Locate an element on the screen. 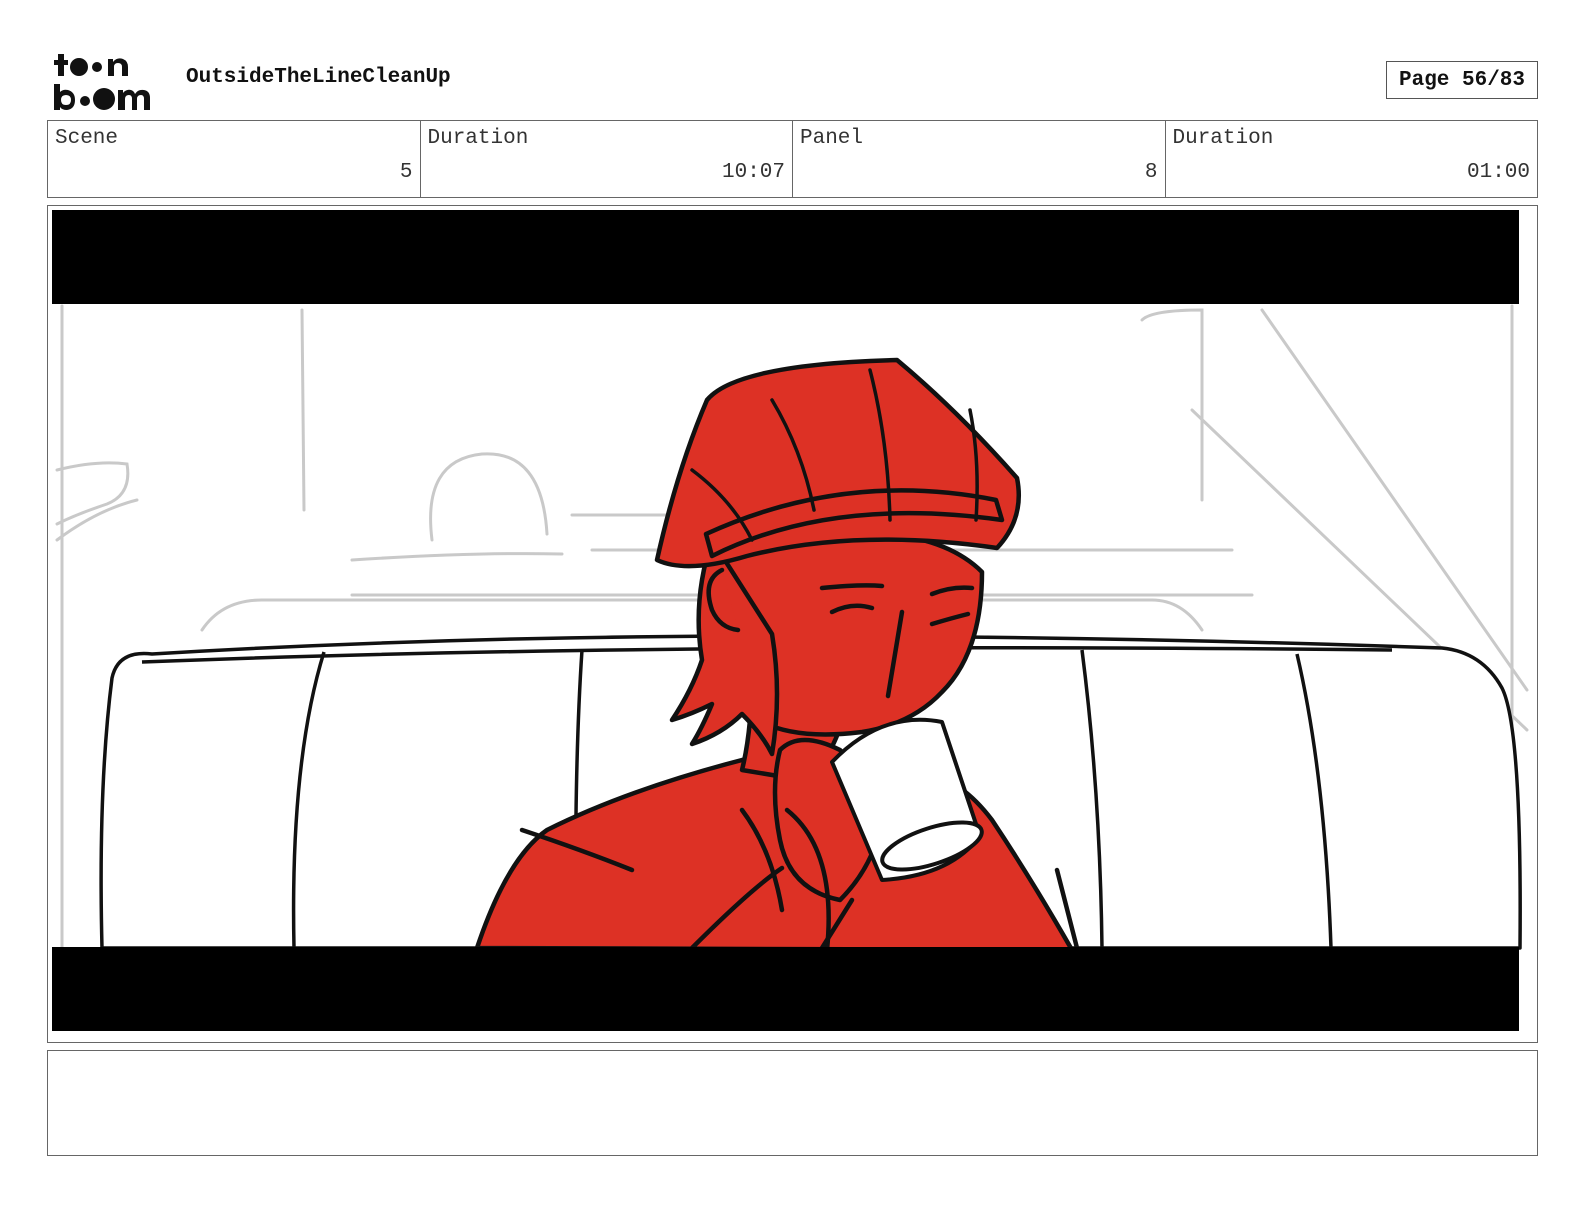 The image size is (1584, 1224). panel-notes is located at coordinates (792, 1103).